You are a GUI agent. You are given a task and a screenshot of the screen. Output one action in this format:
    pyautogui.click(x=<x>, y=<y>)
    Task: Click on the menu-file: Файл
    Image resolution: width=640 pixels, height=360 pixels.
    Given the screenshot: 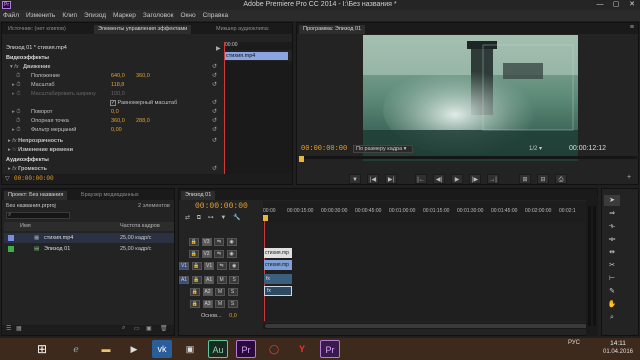 What is the action you would take?
    pyautogui.click(x=11, y=15)
    